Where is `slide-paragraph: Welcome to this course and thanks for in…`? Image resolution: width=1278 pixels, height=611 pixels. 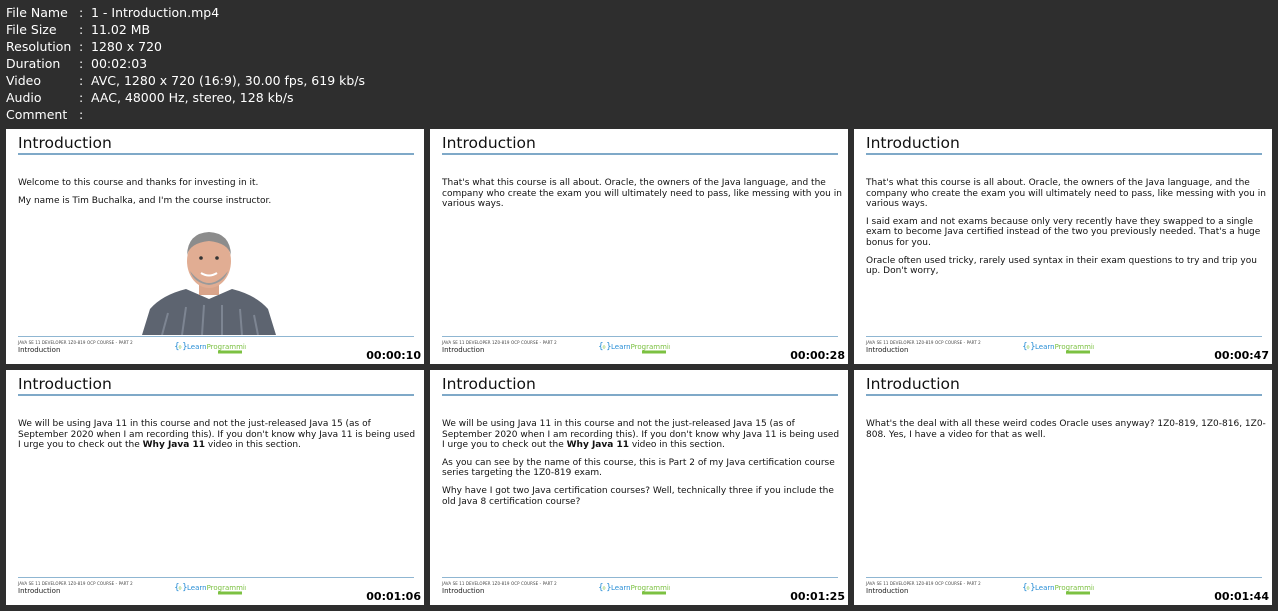
slide-paragraph: Welcome to this course and thanks for in… is located at coordinates (138, 183).